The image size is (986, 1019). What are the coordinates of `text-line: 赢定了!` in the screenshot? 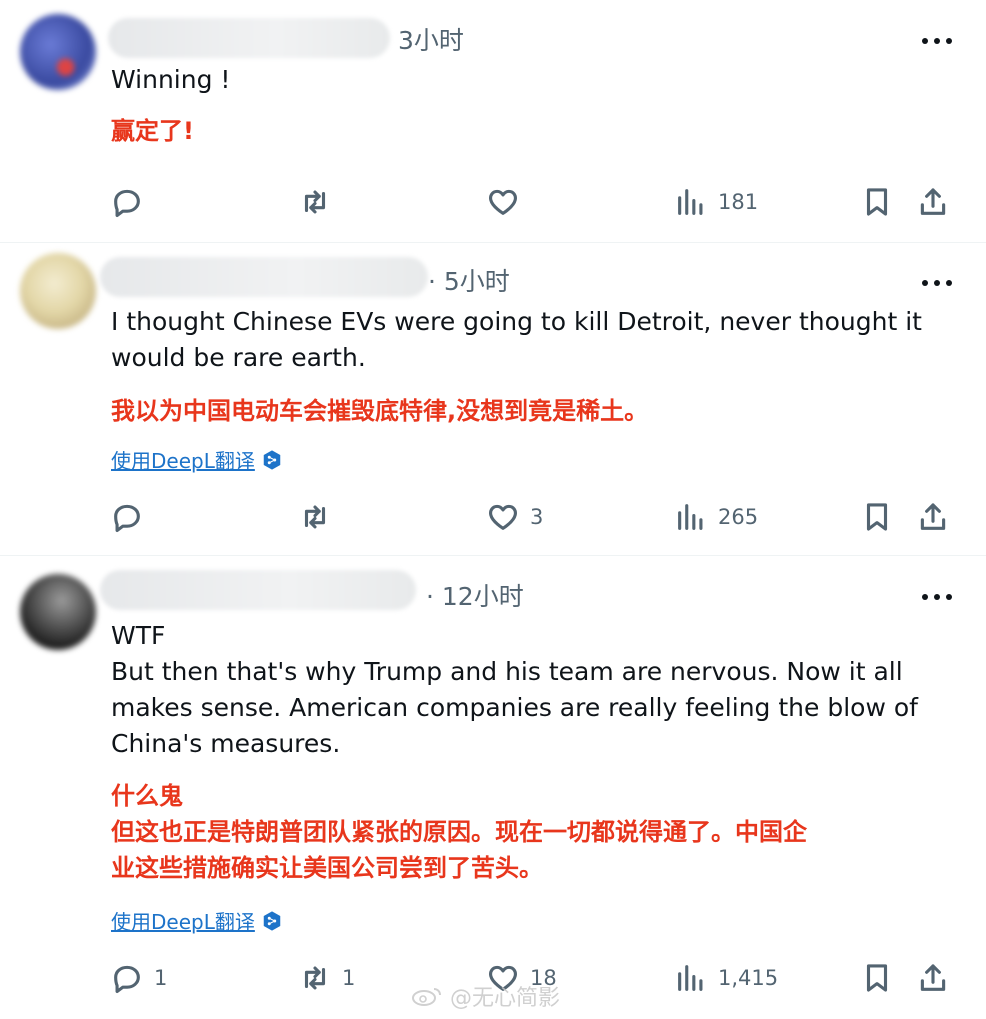 It's located at (152, 131).